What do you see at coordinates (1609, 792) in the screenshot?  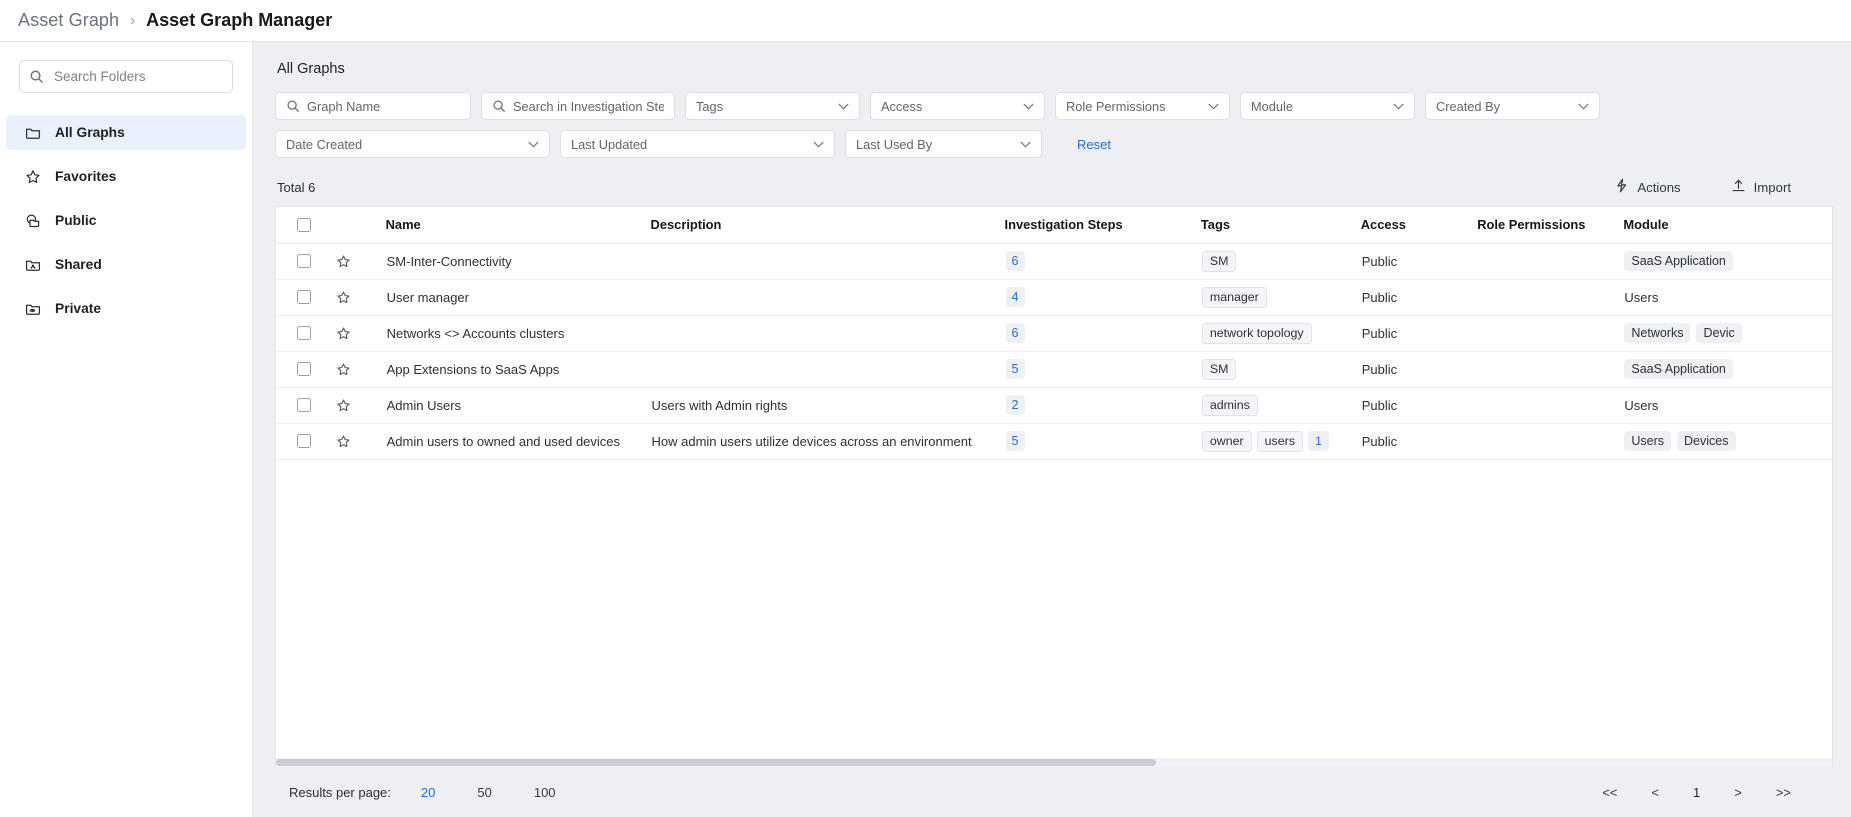 I see `first-page-button: <<` at bounding box center [1609, 792].